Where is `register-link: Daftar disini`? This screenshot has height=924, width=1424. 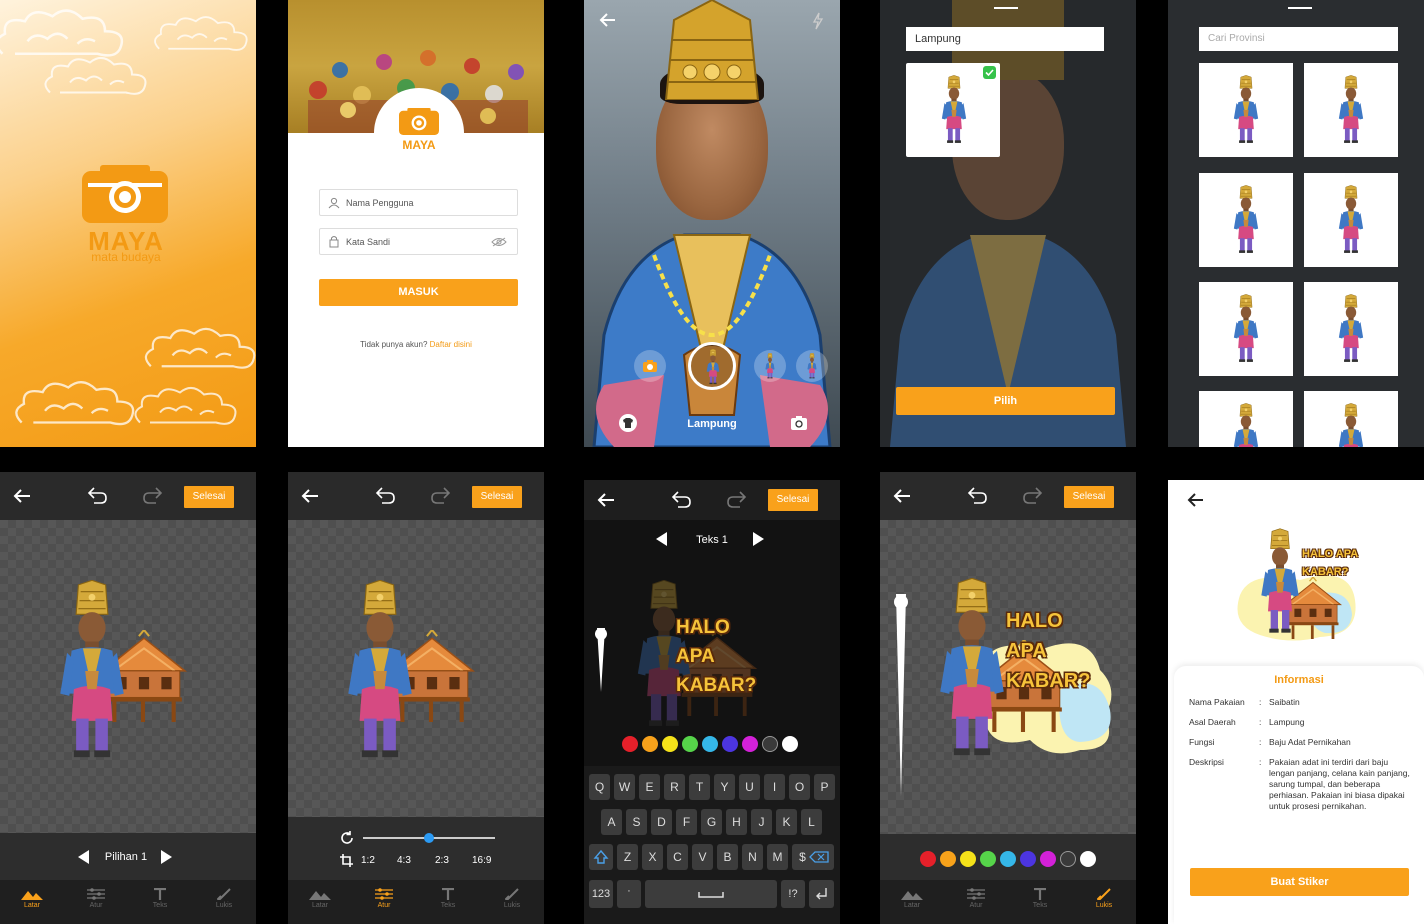 register-link: Daftar disini is located at coordinates (451, 344).